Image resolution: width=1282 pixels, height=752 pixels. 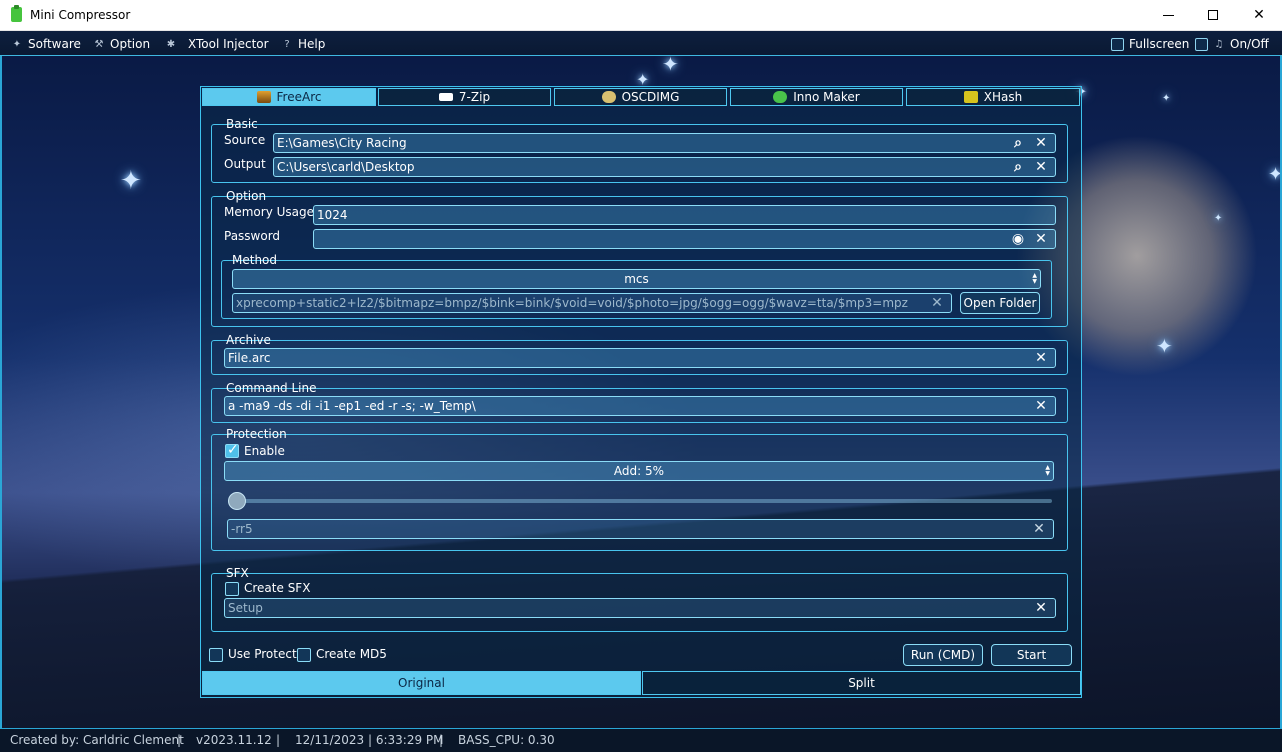 I want to click on enable-checkbox, so click(x=232, y=450).